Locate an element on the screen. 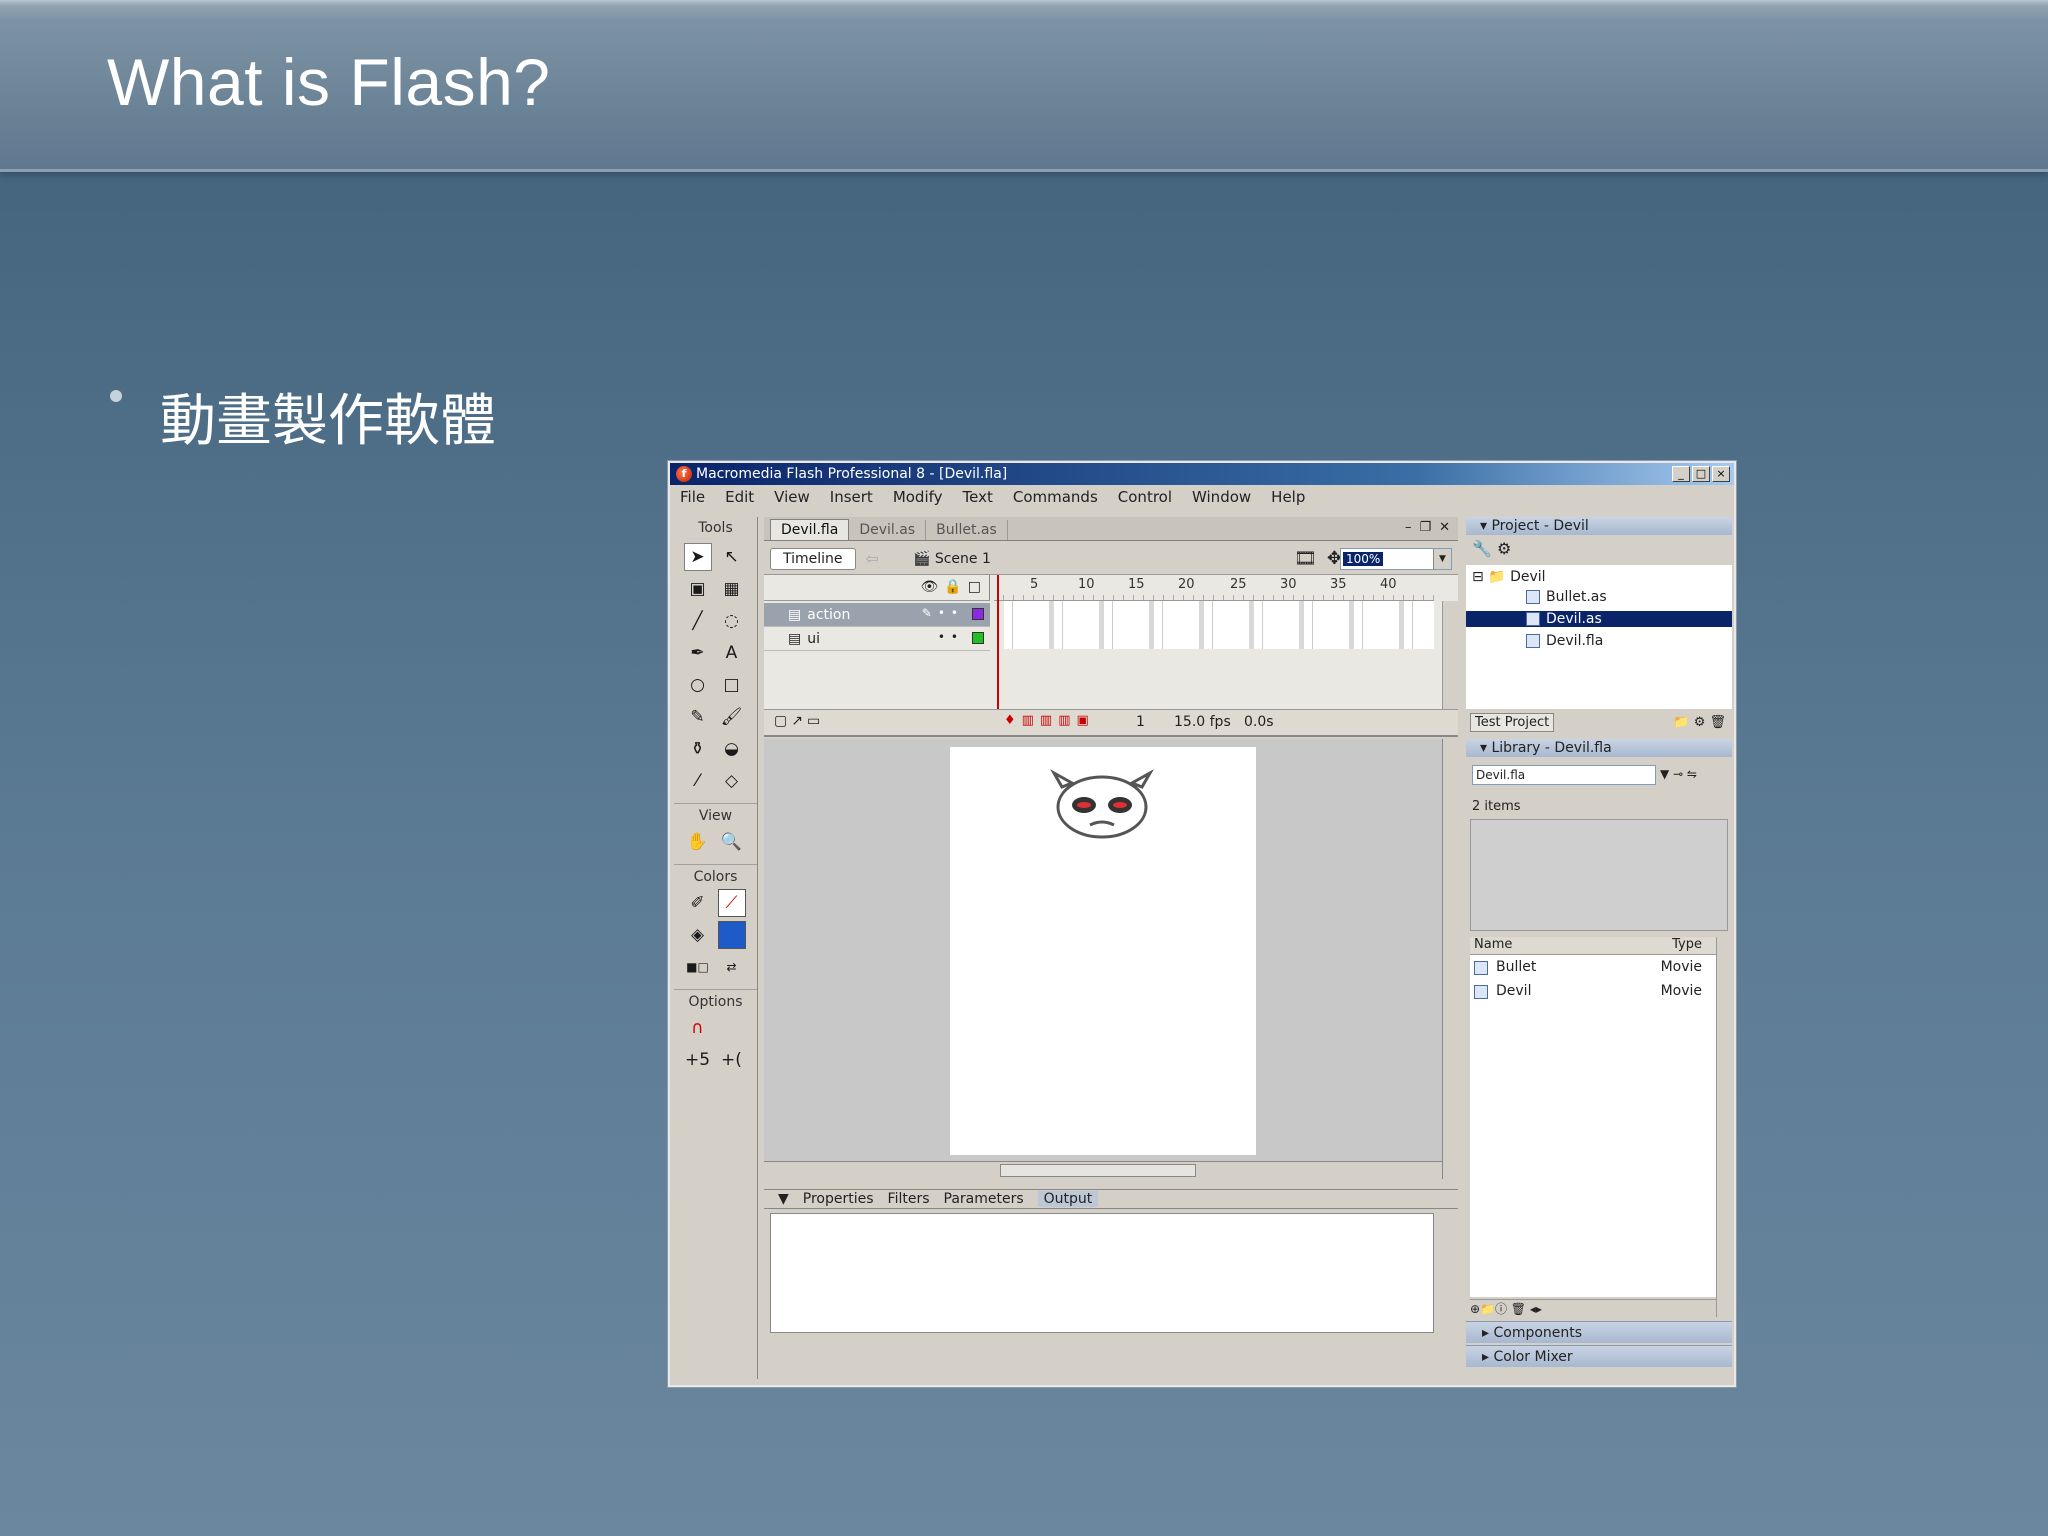 The image size is (2048, 1536). text-tool-icon: A is located at coordinates (732, 653).